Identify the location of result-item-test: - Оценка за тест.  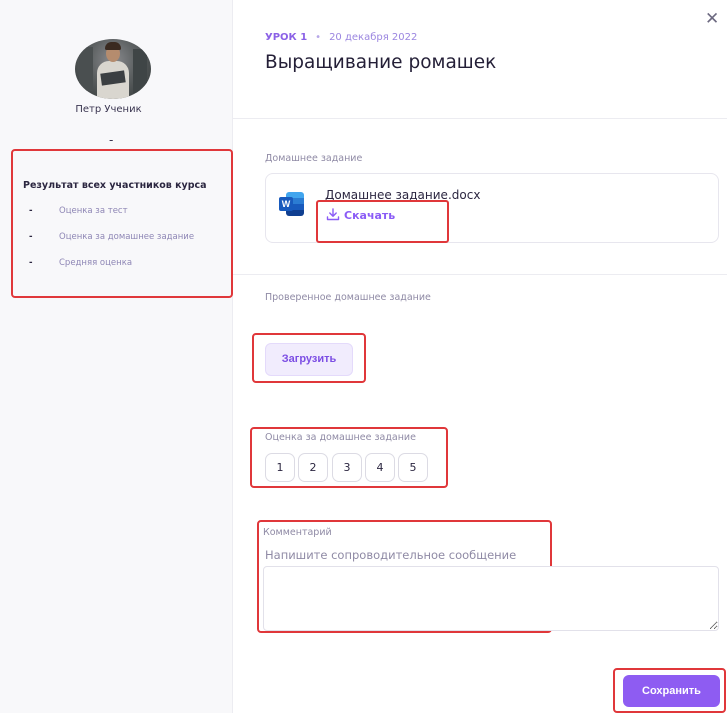
(78, 211).